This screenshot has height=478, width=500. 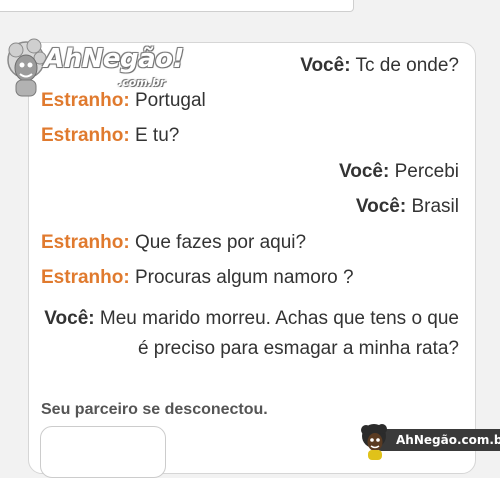 What do you see at coordinates (114, 59) in the screenshot?
I see `logo-wordmark: AhNegão!` at bounding box center [114, 59].